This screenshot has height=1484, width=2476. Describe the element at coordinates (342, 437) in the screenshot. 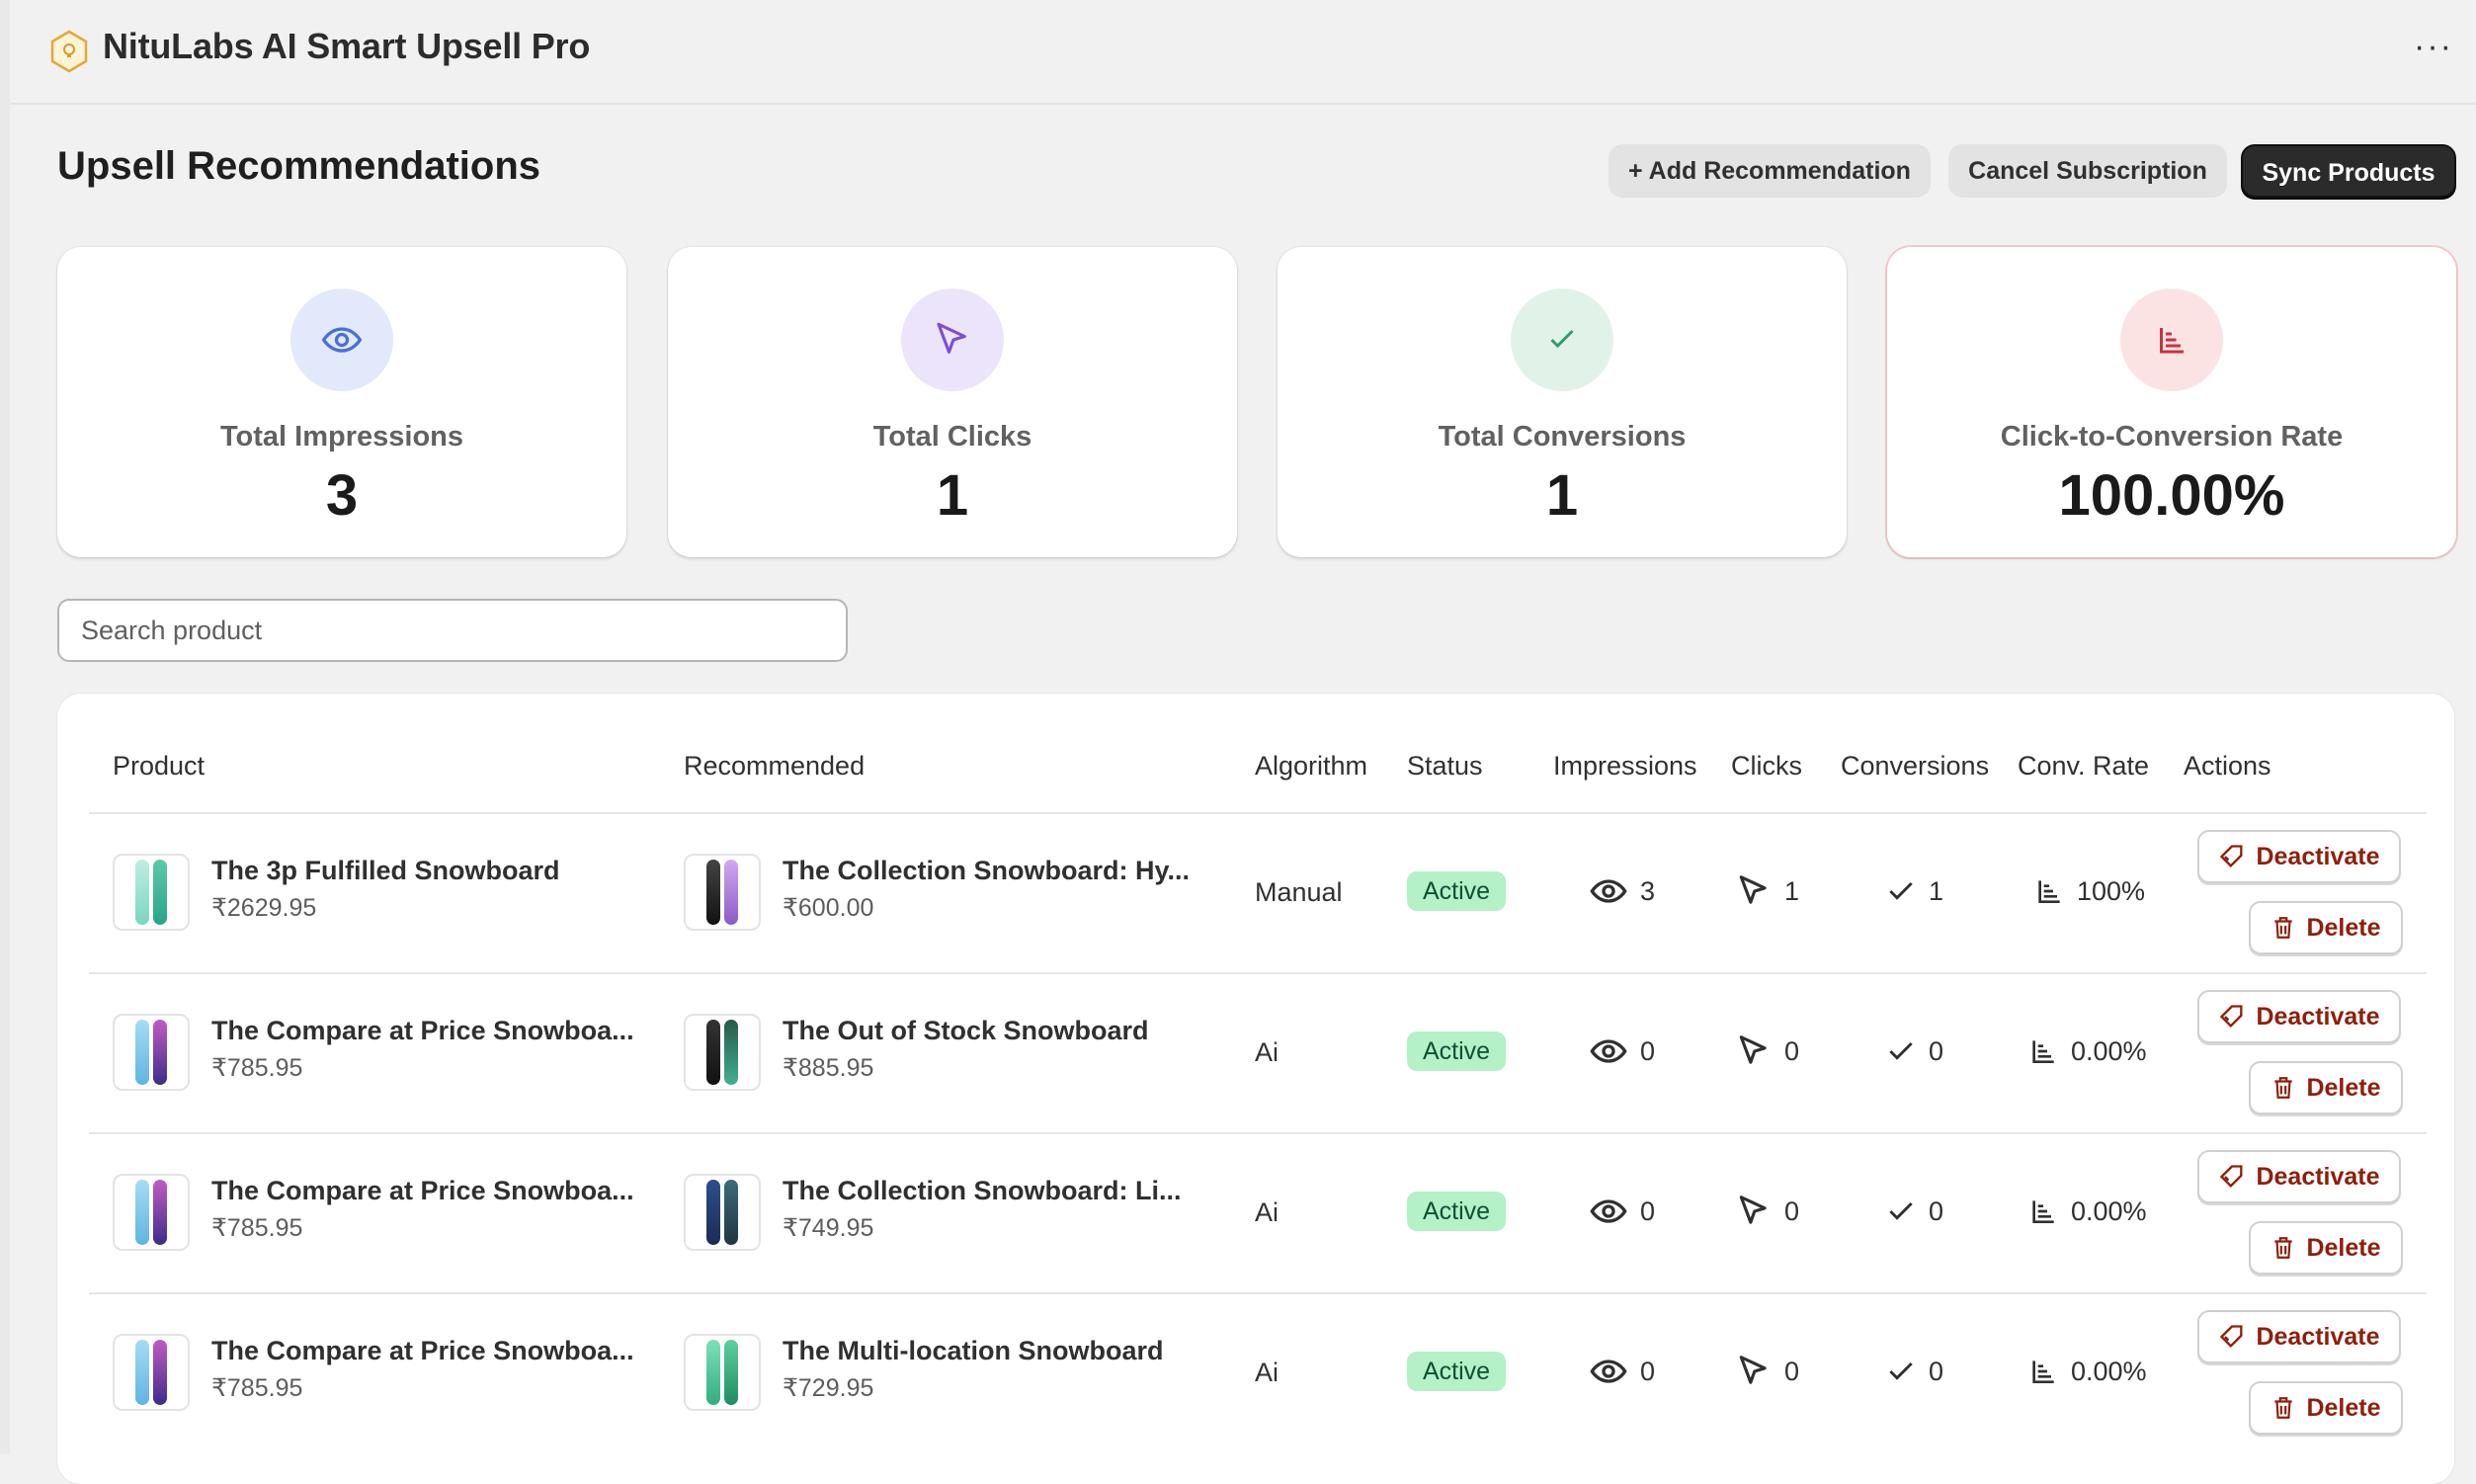

I see `stat-label: Total Impressions` at that location.